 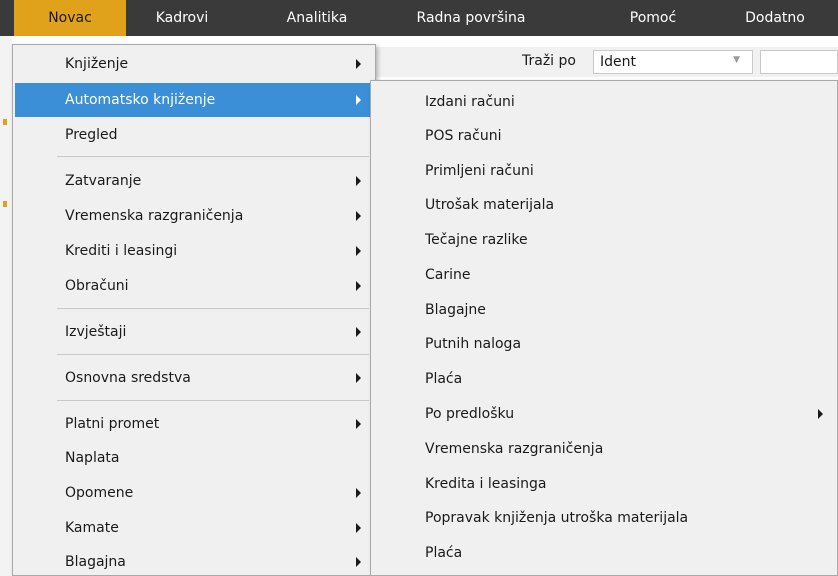 I want to click on menu-item-platni-promet: Platni promet, so click(x=194, y=424).